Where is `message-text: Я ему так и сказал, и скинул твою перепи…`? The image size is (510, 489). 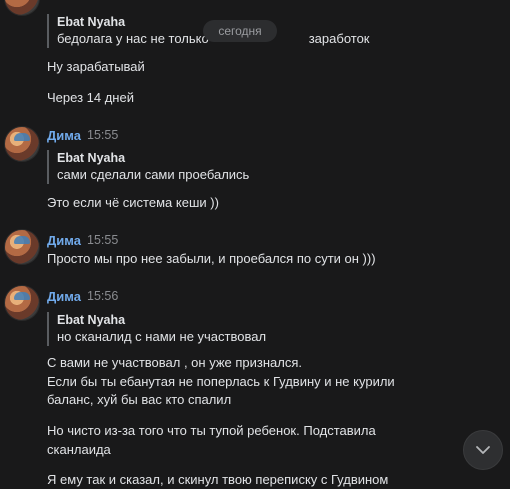 message-text: Я ему так и сказал, и скинул твою перепи… is located at coordinates (218, 479).